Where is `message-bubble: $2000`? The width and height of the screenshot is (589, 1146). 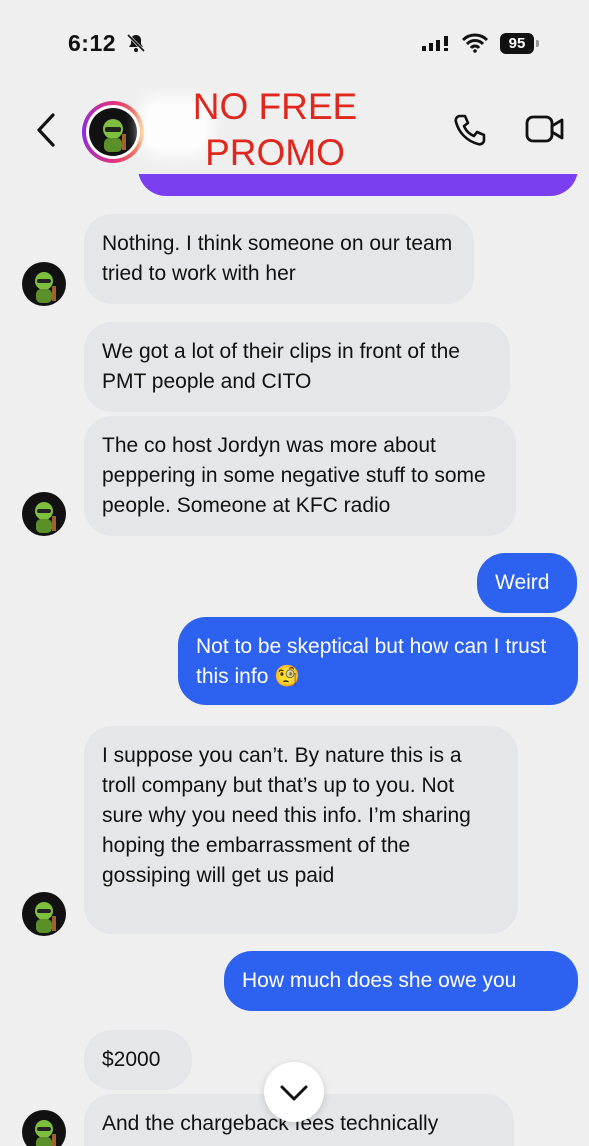 message-bubble: $2000 is located at coordinates (138, 1060).